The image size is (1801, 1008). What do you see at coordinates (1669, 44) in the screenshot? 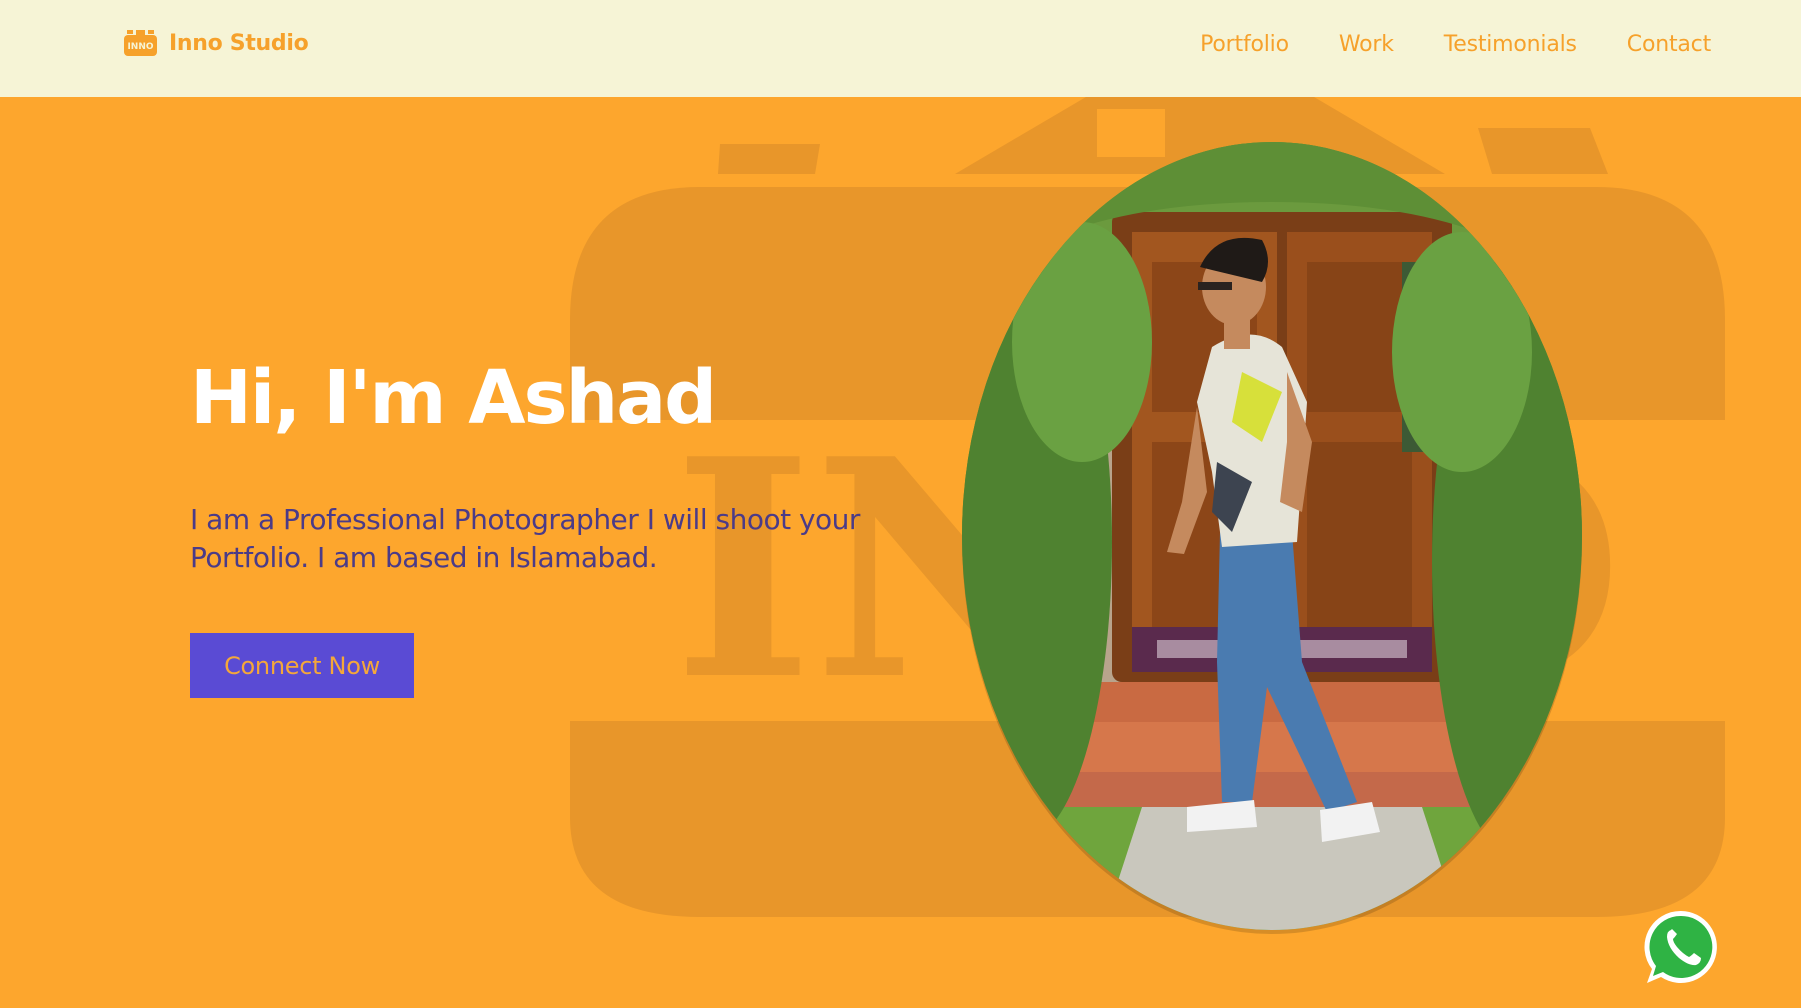
I see `nav-contact: Contact` at bounding box center [1669, 44].